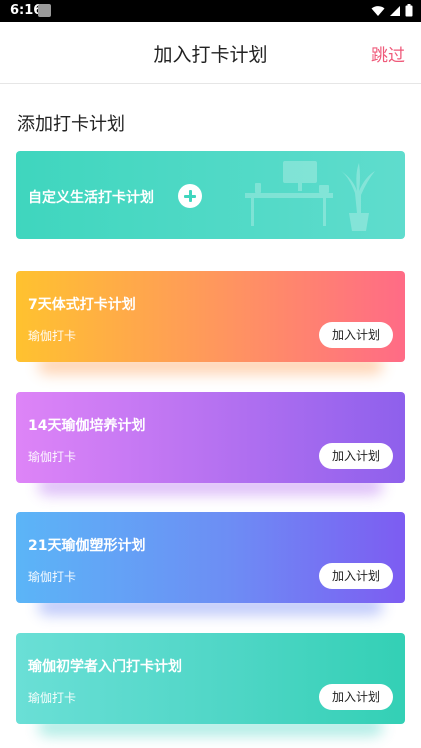 The image size is (421, 748). What do you see at coordinates (210, 443) in the screenshot?
I see `plan-card-14-day: 14天瑜伽培养计划 瑜伽打卡 加入计划` at bounding box center [210, 443].